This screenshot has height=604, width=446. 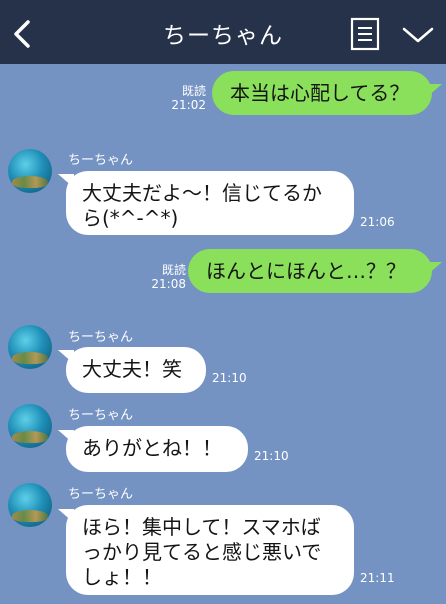 I want to click on incoming-message: 大丈夫！笑, so click(x=136, y=370).